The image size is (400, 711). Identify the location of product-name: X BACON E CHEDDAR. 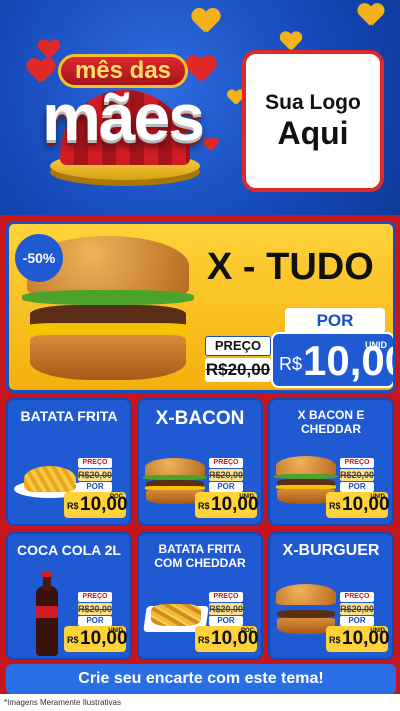
(331, 422).